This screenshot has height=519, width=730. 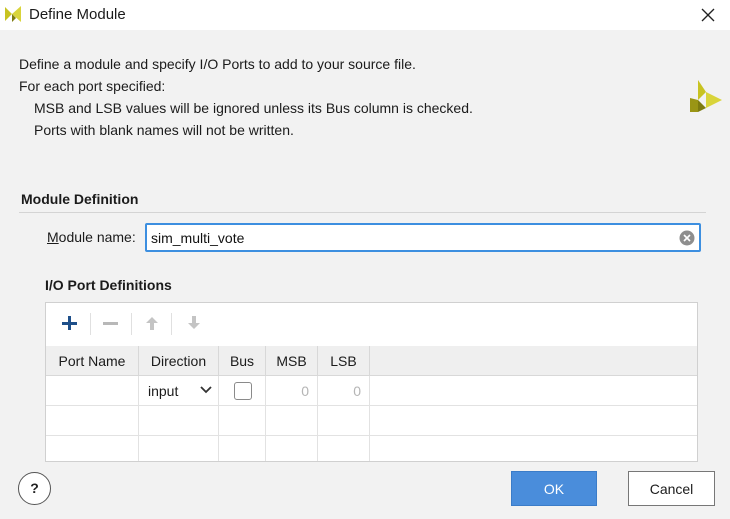 What do you see at coordinates (687, 238) in the screenshot?
I see `clear-icon` at bounding box center [687, 238].